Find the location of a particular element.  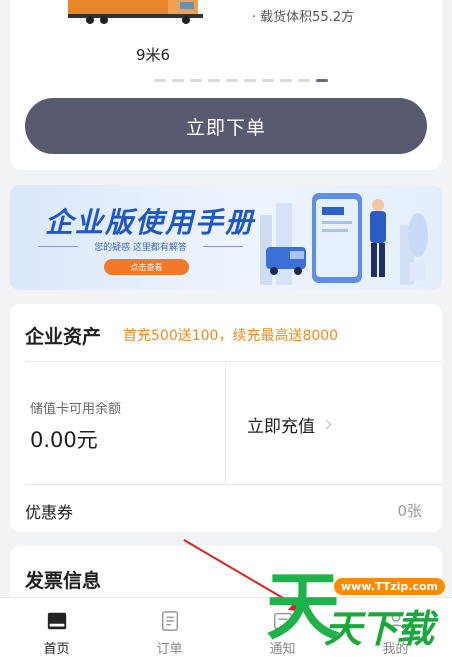

banner-illustration is located at coordinates (344, 239).